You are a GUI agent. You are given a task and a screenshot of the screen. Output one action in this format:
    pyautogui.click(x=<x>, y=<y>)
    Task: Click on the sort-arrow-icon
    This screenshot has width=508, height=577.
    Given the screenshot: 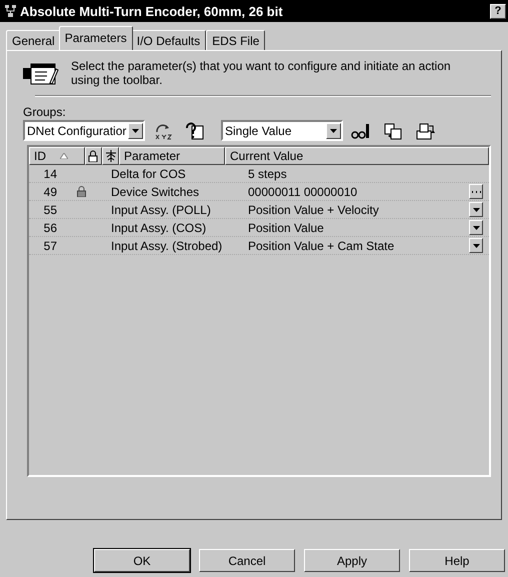 What is the action you would take?
    pyautogui.click(x=64, y=156)
    